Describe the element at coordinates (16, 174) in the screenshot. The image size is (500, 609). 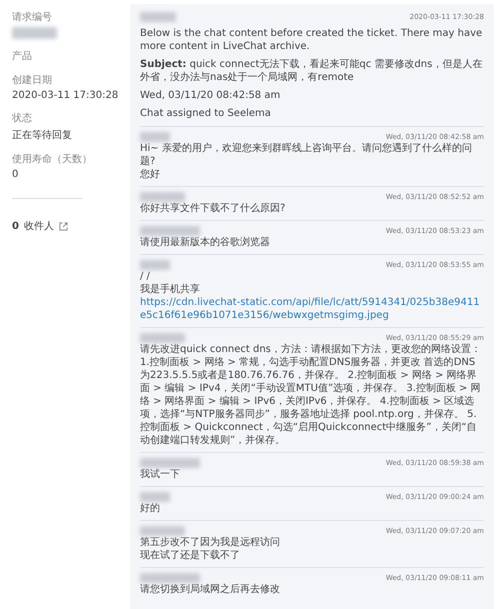
I see `field-value: 0` at that location.